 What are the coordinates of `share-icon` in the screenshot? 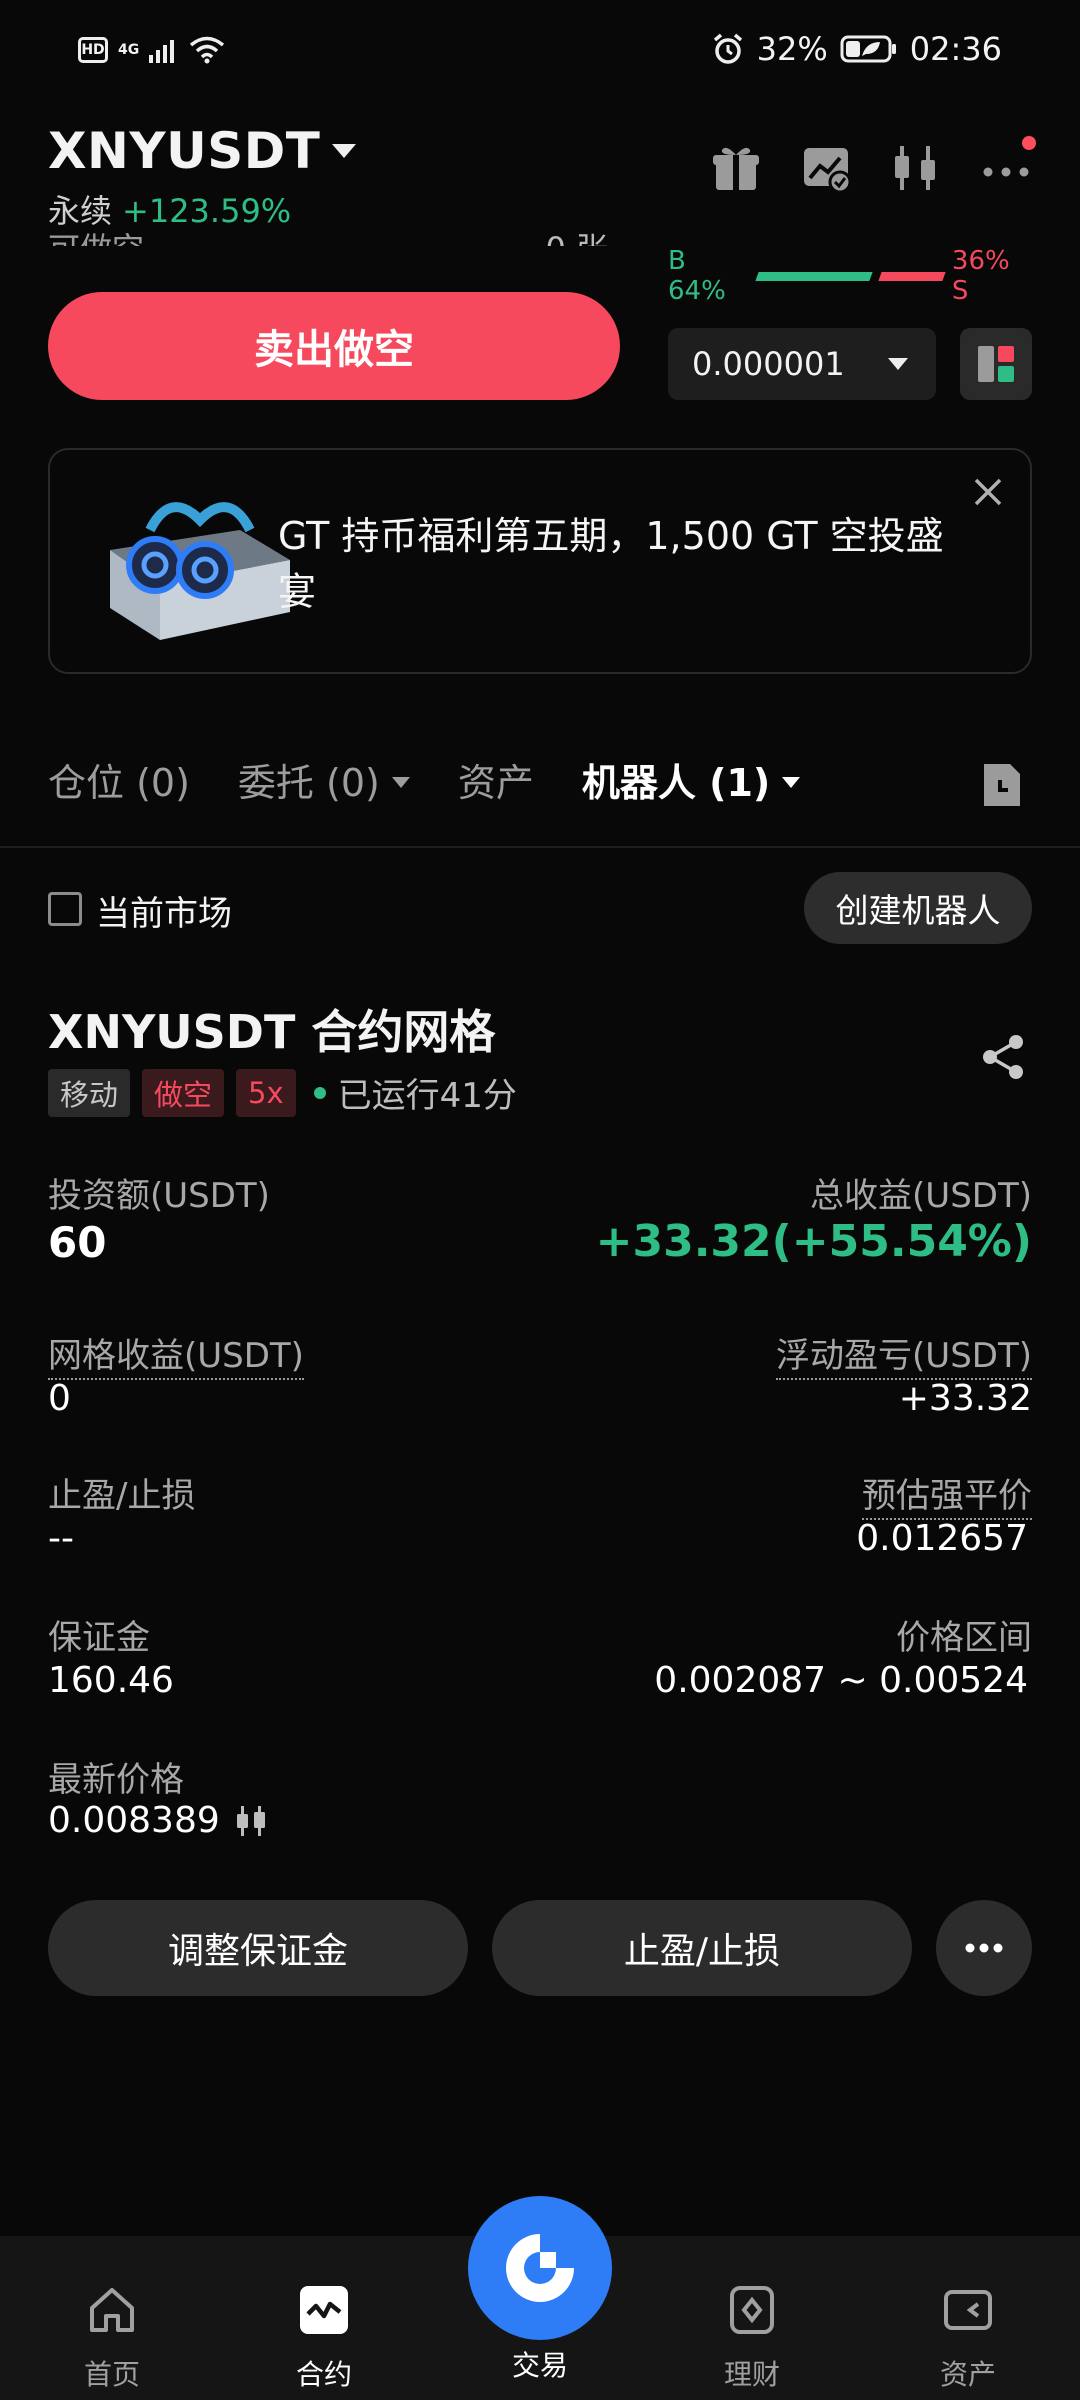 It's located at (1003, 1057).